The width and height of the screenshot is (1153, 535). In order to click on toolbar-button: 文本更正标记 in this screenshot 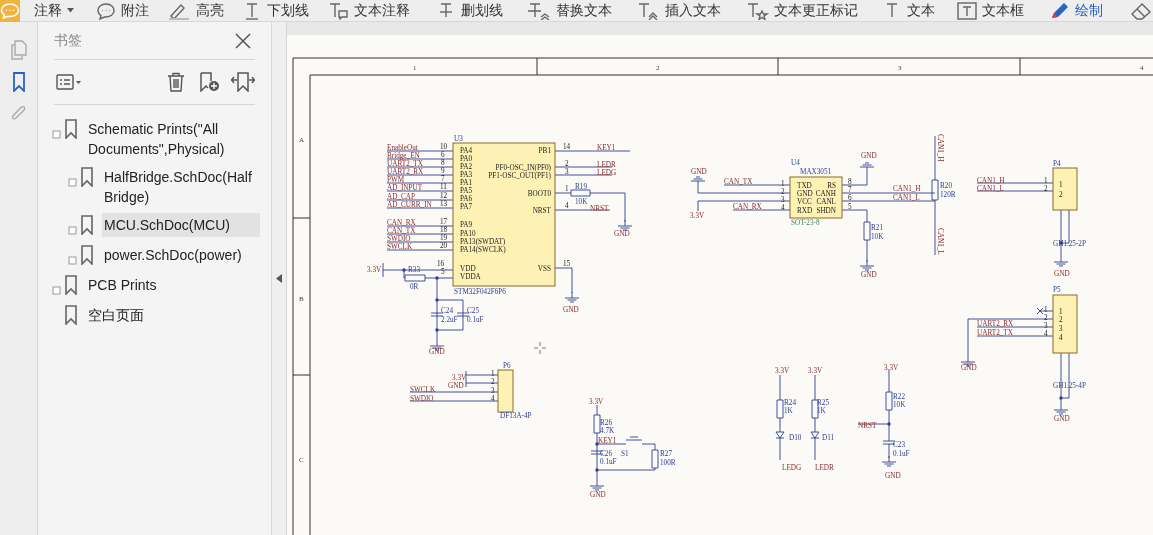, I will do `click(801, 10)`.